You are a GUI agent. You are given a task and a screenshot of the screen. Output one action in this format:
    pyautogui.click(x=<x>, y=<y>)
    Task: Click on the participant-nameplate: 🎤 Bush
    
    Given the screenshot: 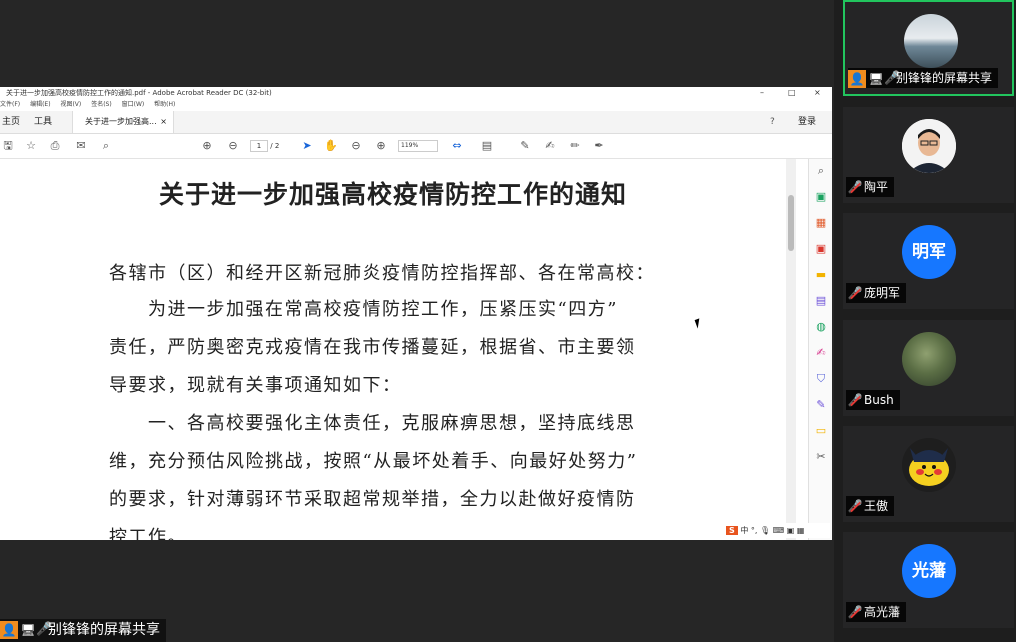 What is the action you would take?
    pyautogui.click(x=873, y=400)
    